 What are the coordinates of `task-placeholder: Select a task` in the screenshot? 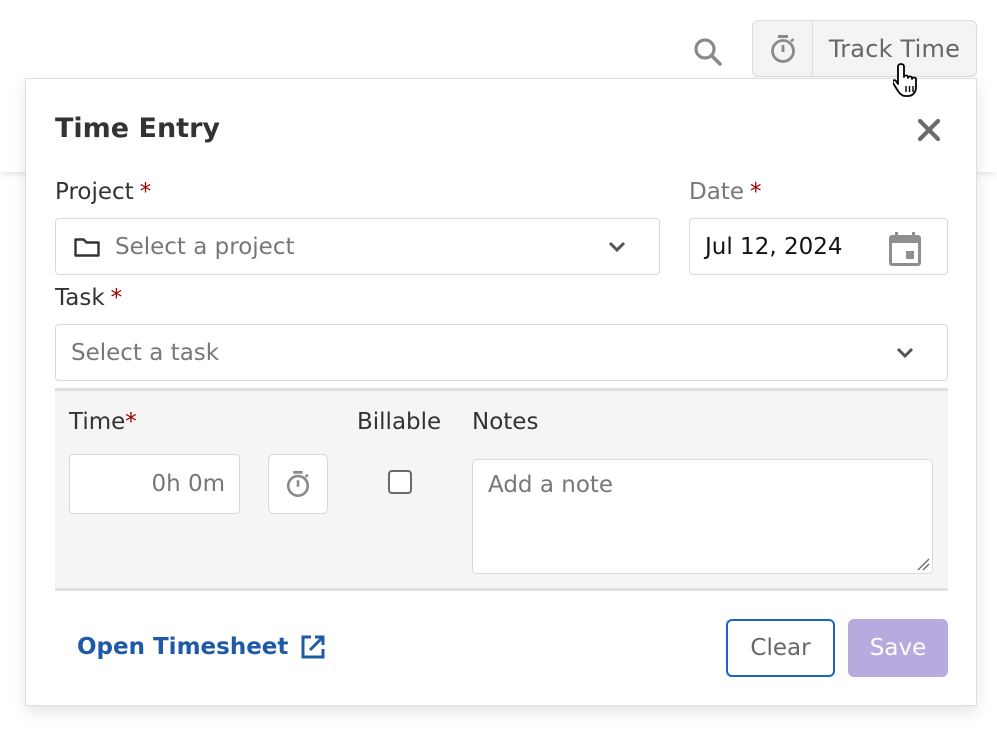 It's located at (145, 352).